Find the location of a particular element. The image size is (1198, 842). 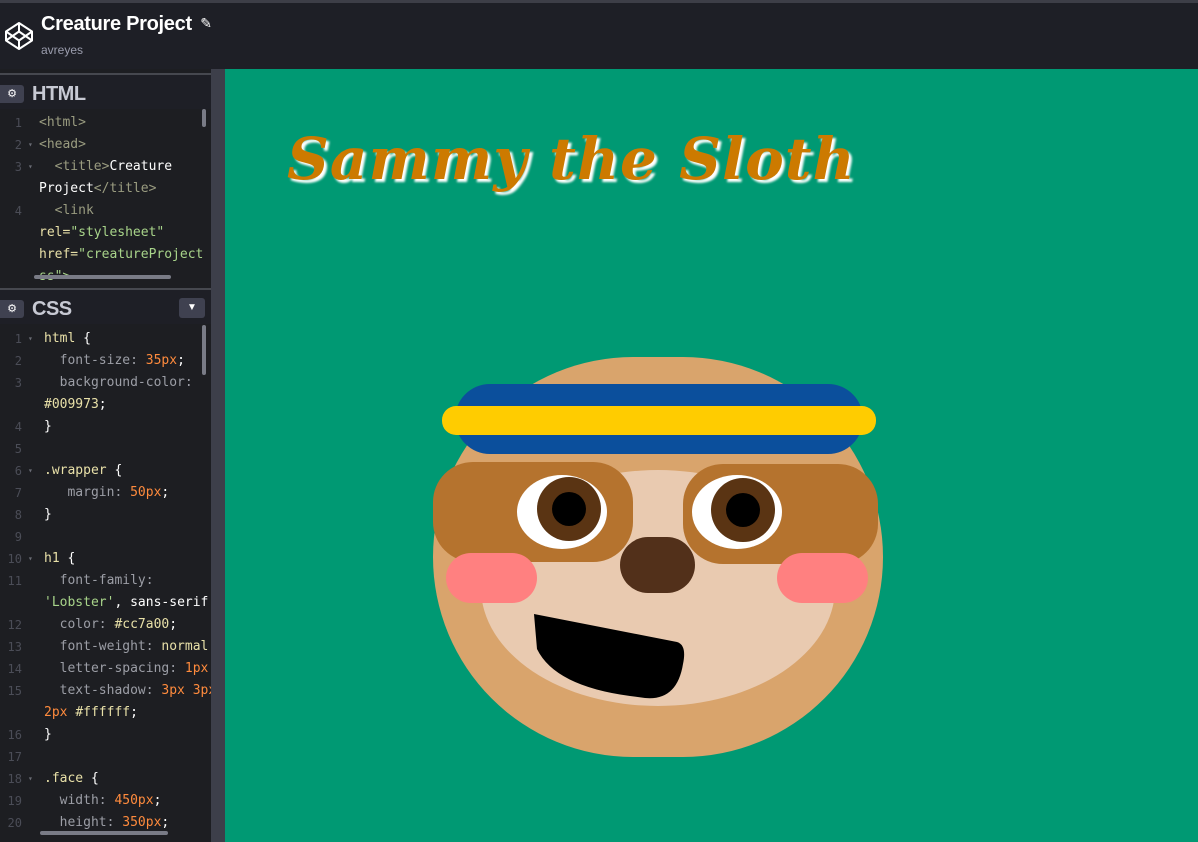

code-text: <title>Creature is located at coordinates (105, 167).